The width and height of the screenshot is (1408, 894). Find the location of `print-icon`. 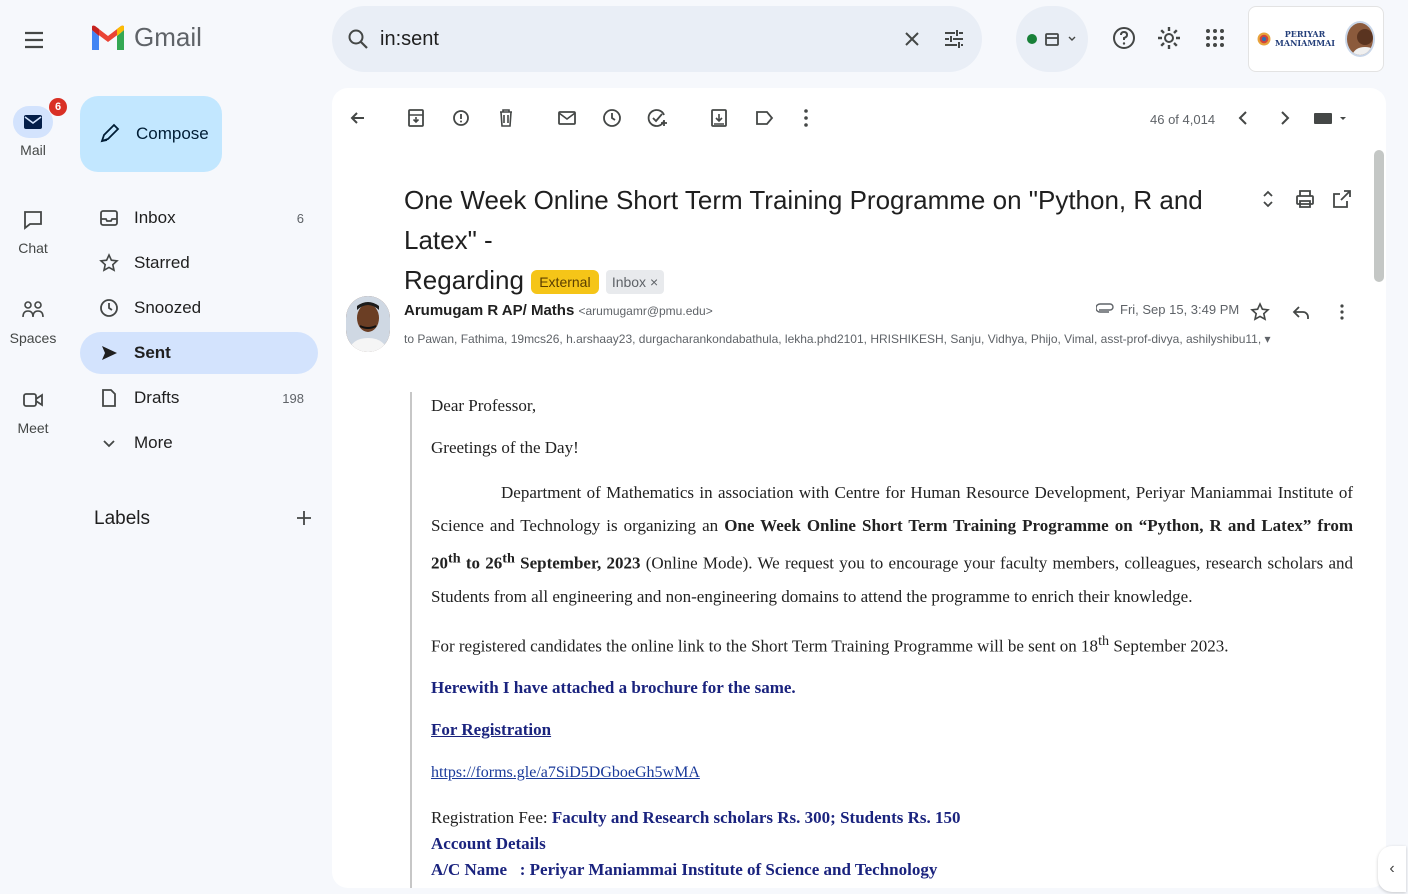

print-icon is located at coordinates (1305, 199).